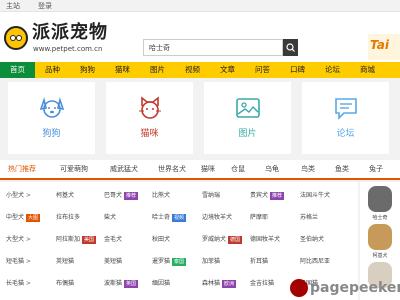  Describe the element at coordinates (65, 283) in the screenshot. I see `breed-link: 布偶猫` at that location.